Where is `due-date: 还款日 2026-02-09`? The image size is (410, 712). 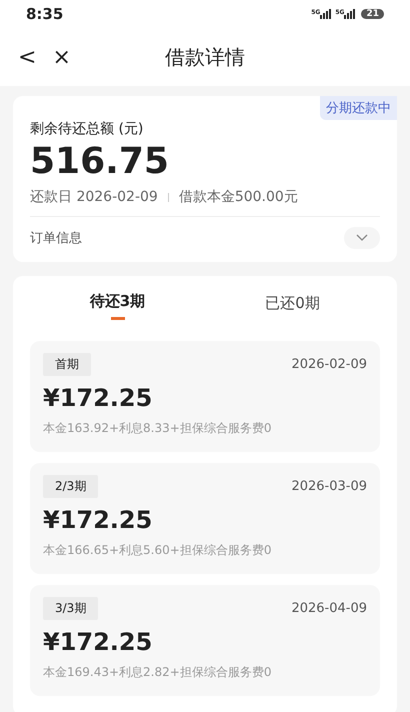
due-date: 还款日 2026-02-09 is located at coordinates (94, 197).